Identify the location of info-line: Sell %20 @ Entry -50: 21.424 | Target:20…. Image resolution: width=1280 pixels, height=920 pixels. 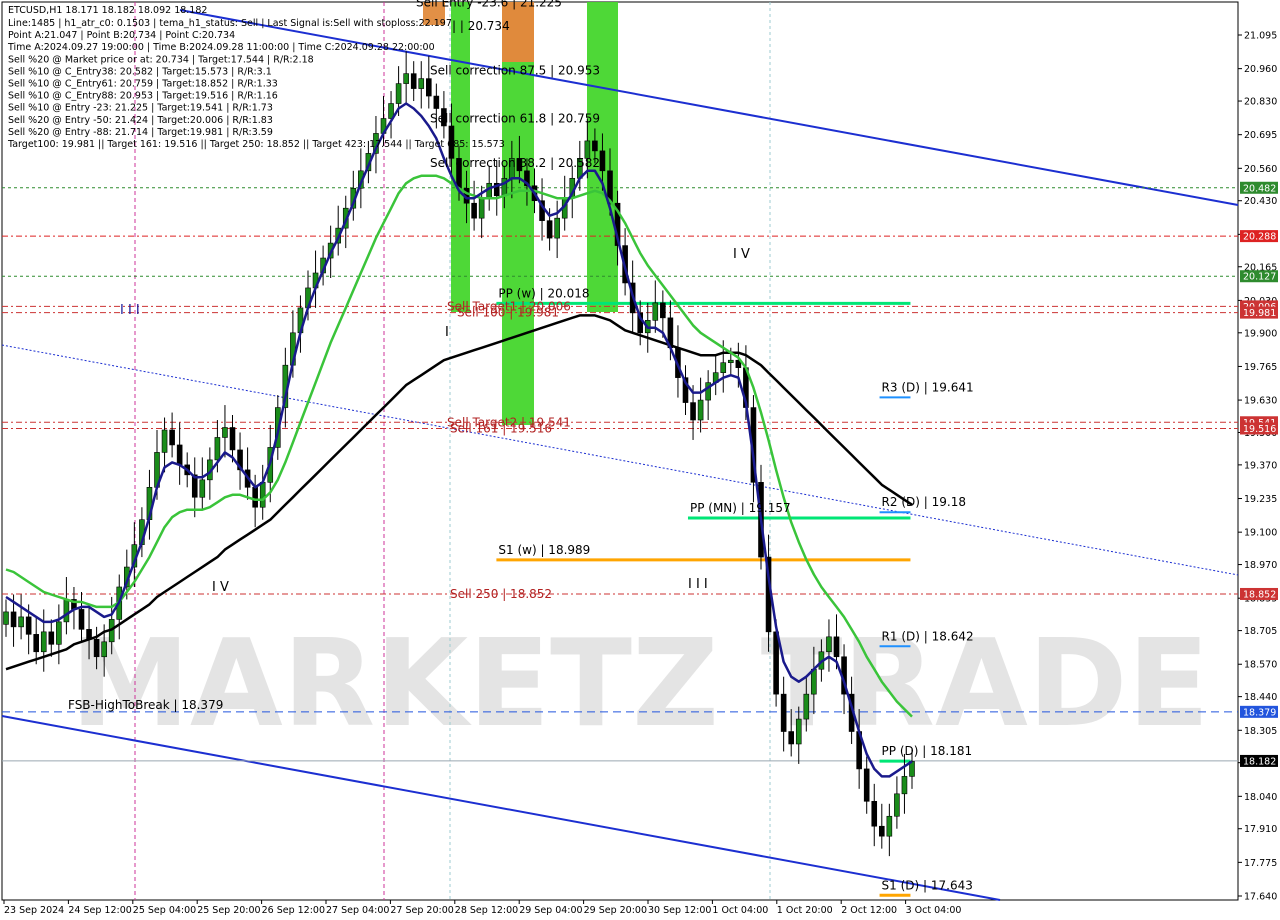
(140, 120).